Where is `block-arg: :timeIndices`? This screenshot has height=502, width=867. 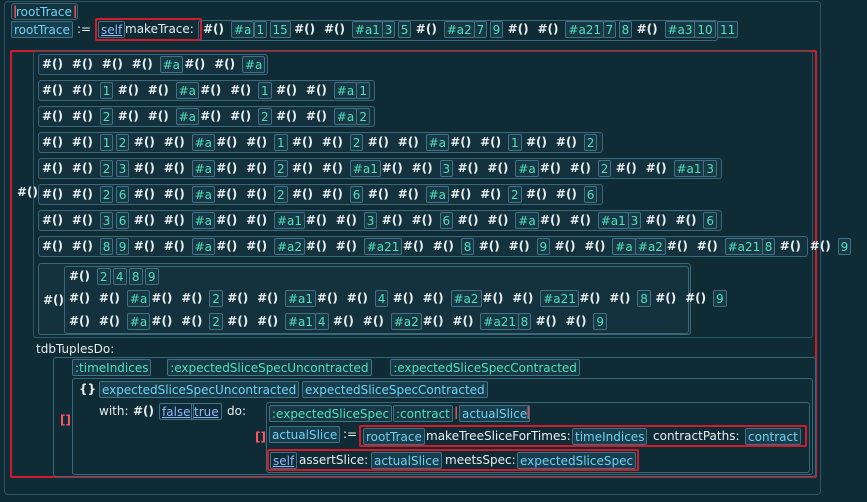 block-arg: :timeIndices is located at coordinates (112, 367).